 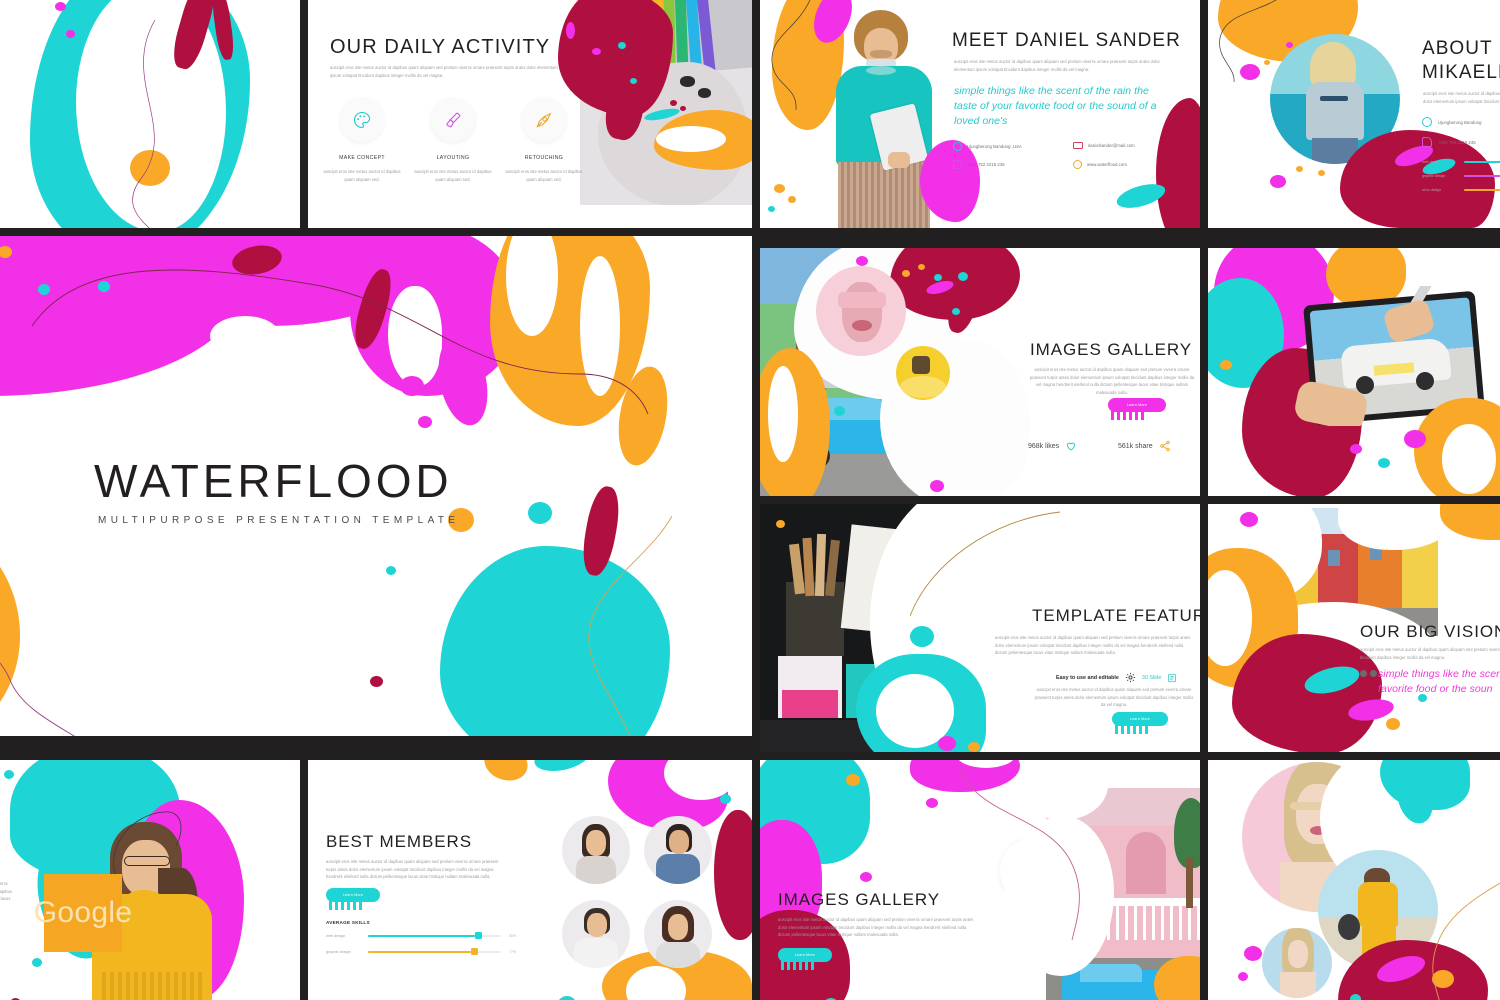 I want to click on stat-likes: 968k likes, so click(x=1052, y=446).